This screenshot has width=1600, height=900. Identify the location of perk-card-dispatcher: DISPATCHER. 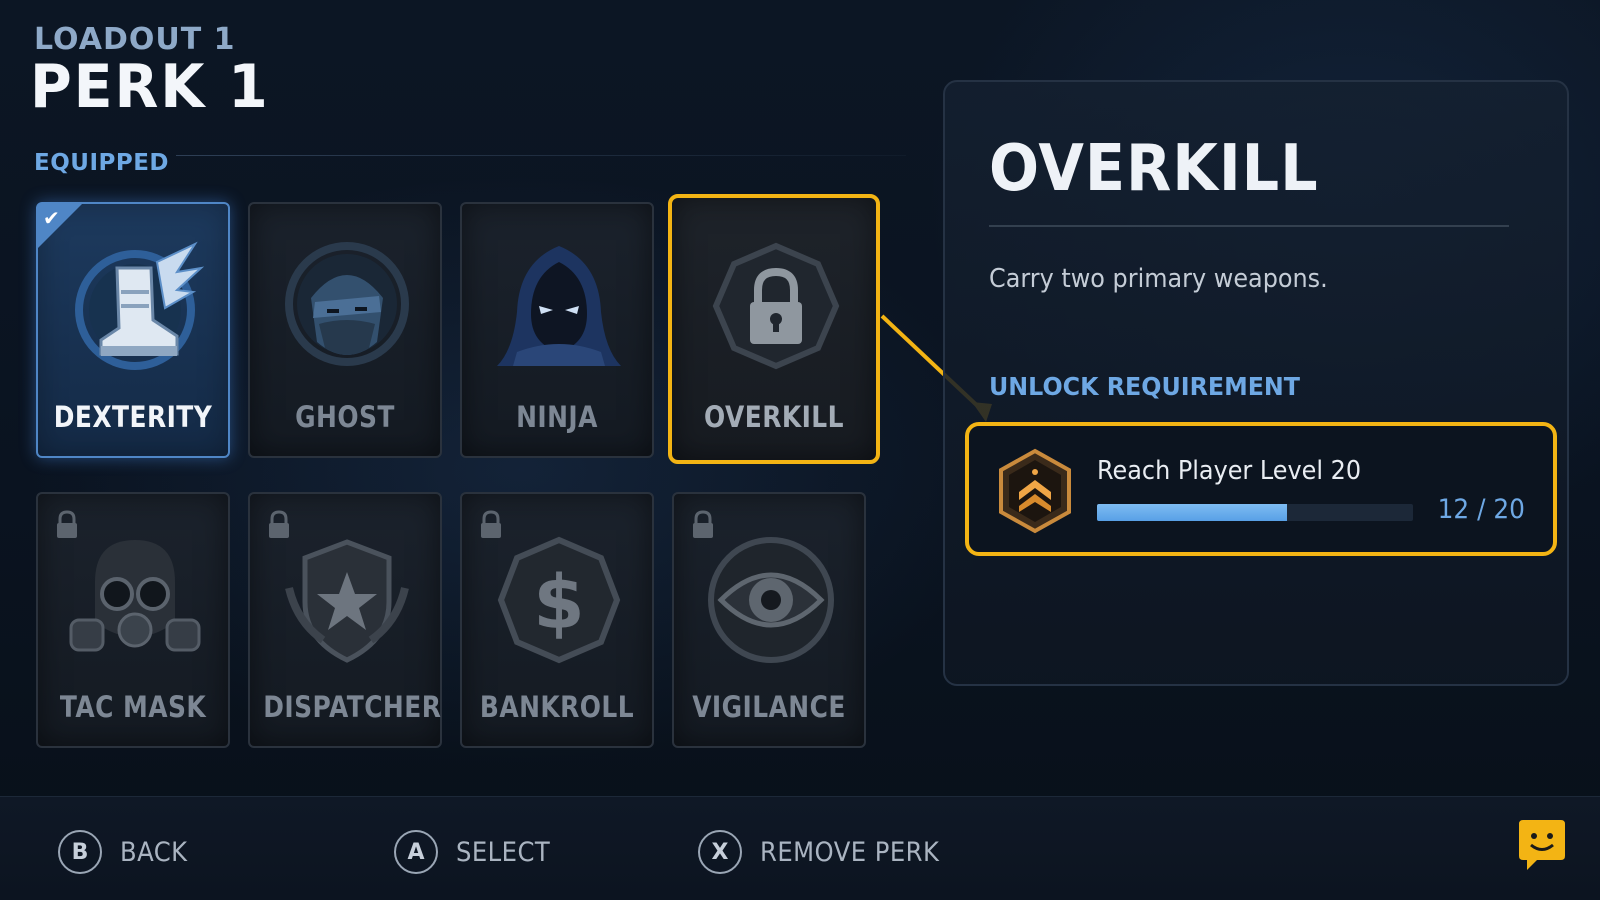
(345, 620).